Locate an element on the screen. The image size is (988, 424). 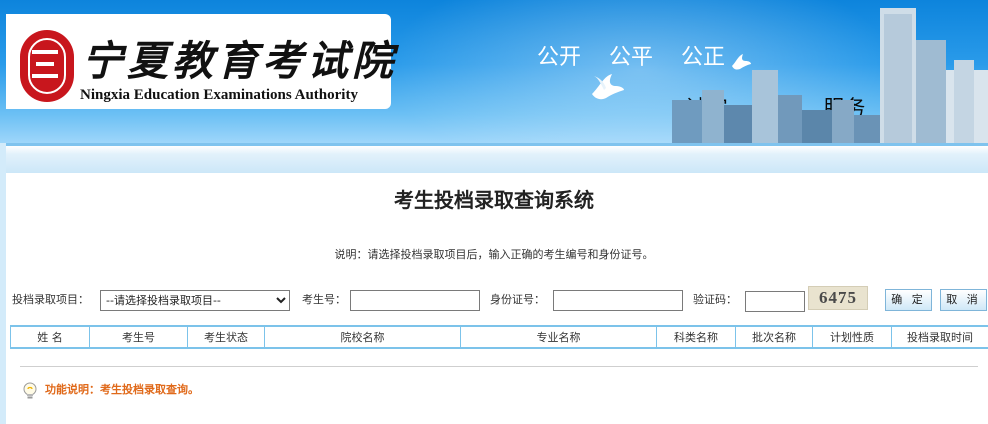
project-select: --请选择投档录取项目-- is located at coordinates (195, 300).